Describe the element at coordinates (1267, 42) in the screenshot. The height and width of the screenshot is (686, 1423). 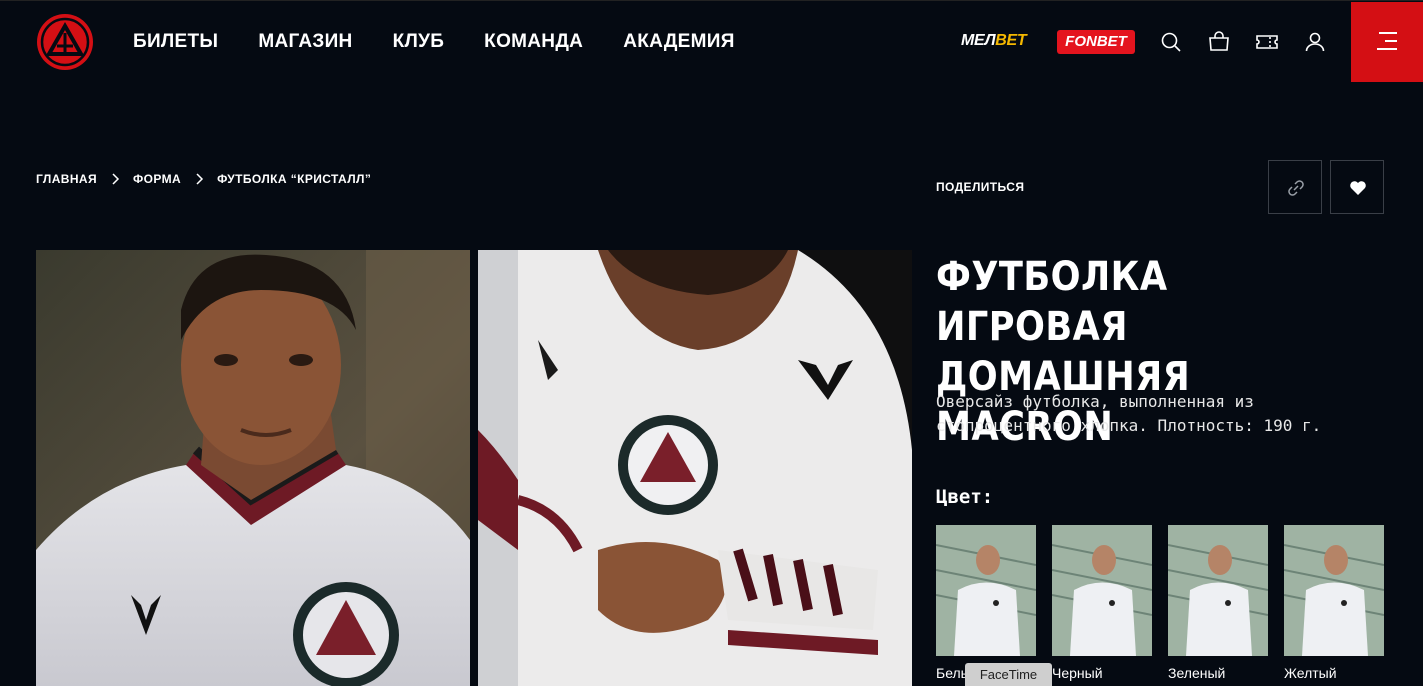
I see `ticket-icon` at that location.